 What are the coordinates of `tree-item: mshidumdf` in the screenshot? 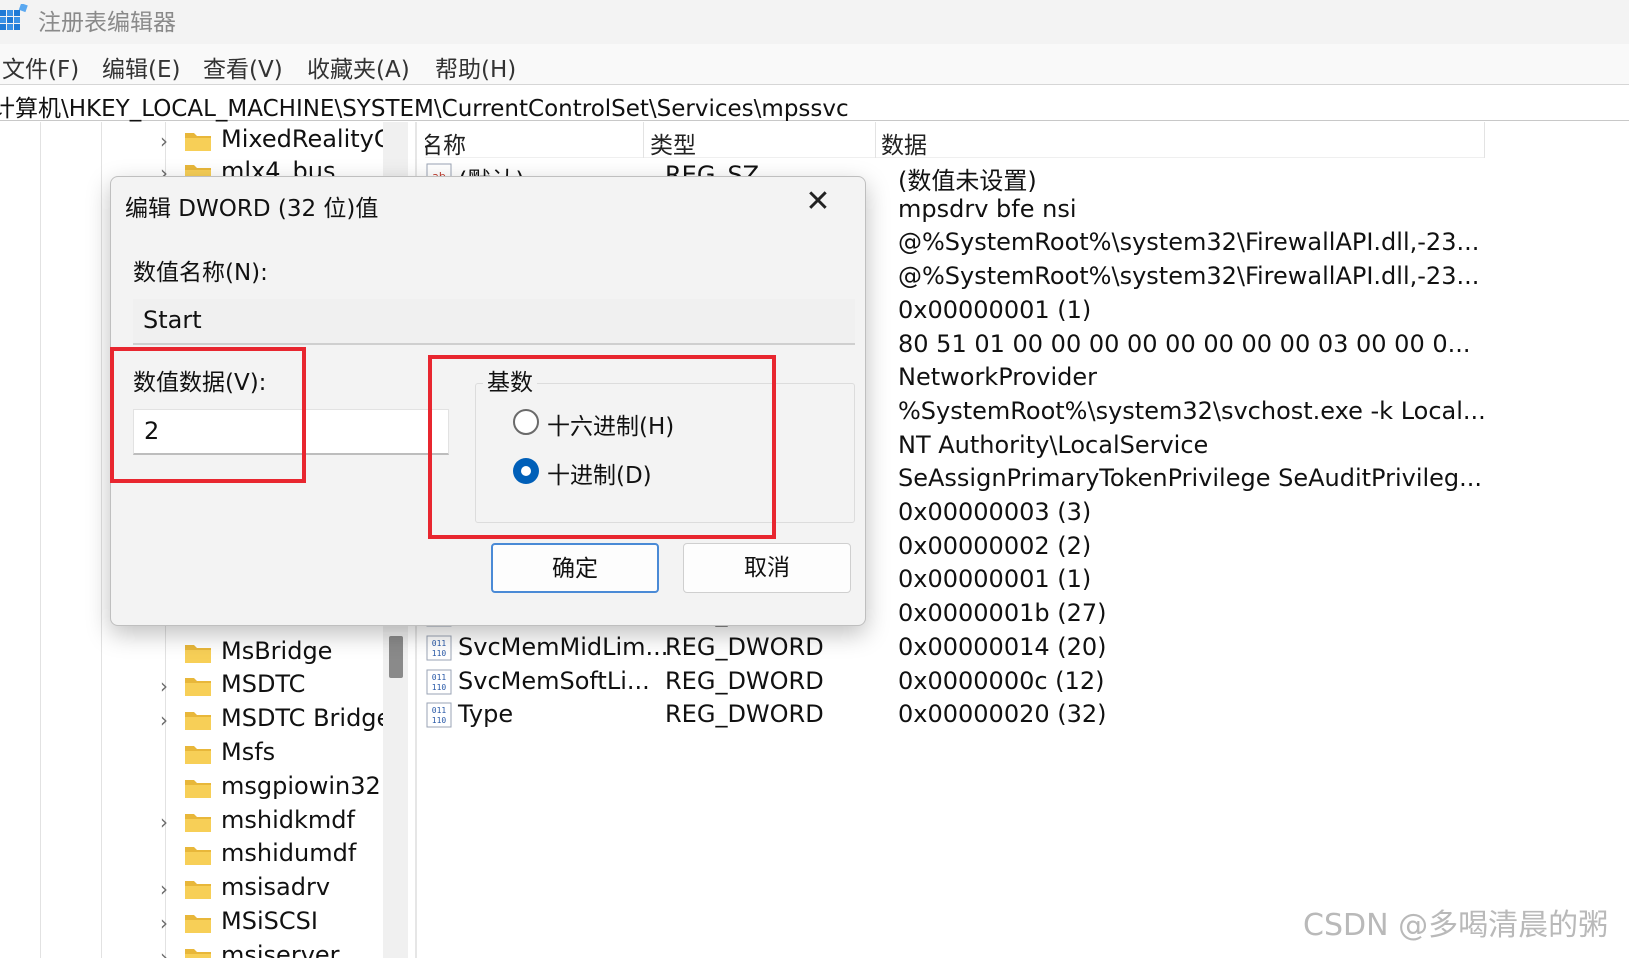 It's located at (192, 855).